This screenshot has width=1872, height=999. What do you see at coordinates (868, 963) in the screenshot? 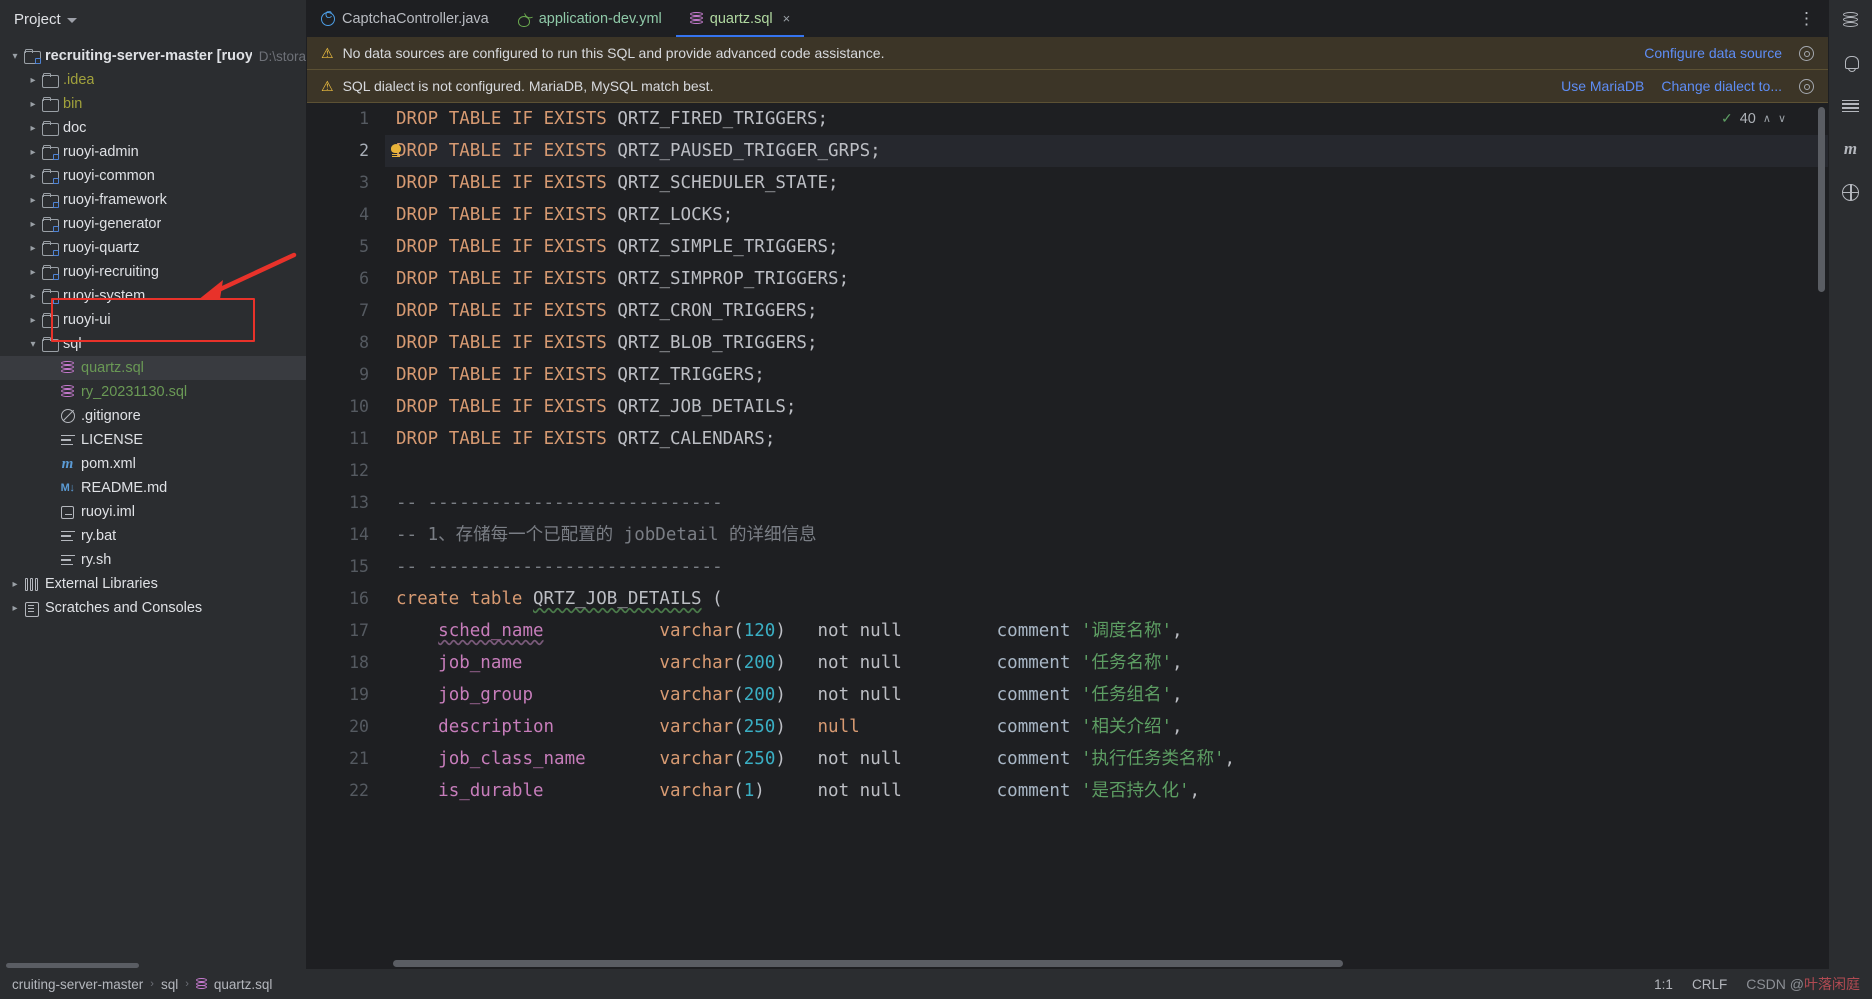
I see `editor-horizontal-scrollbar` at bounding box center [868, 963].